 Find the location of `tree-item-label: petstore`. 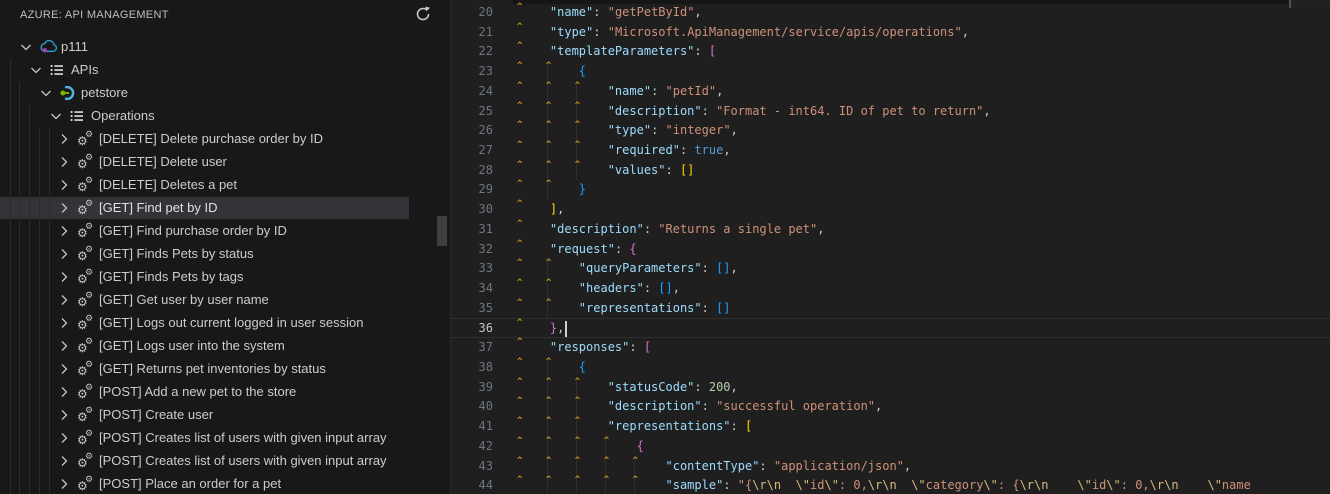

tree-item-label: petstore is located at coordinates (104, 92).